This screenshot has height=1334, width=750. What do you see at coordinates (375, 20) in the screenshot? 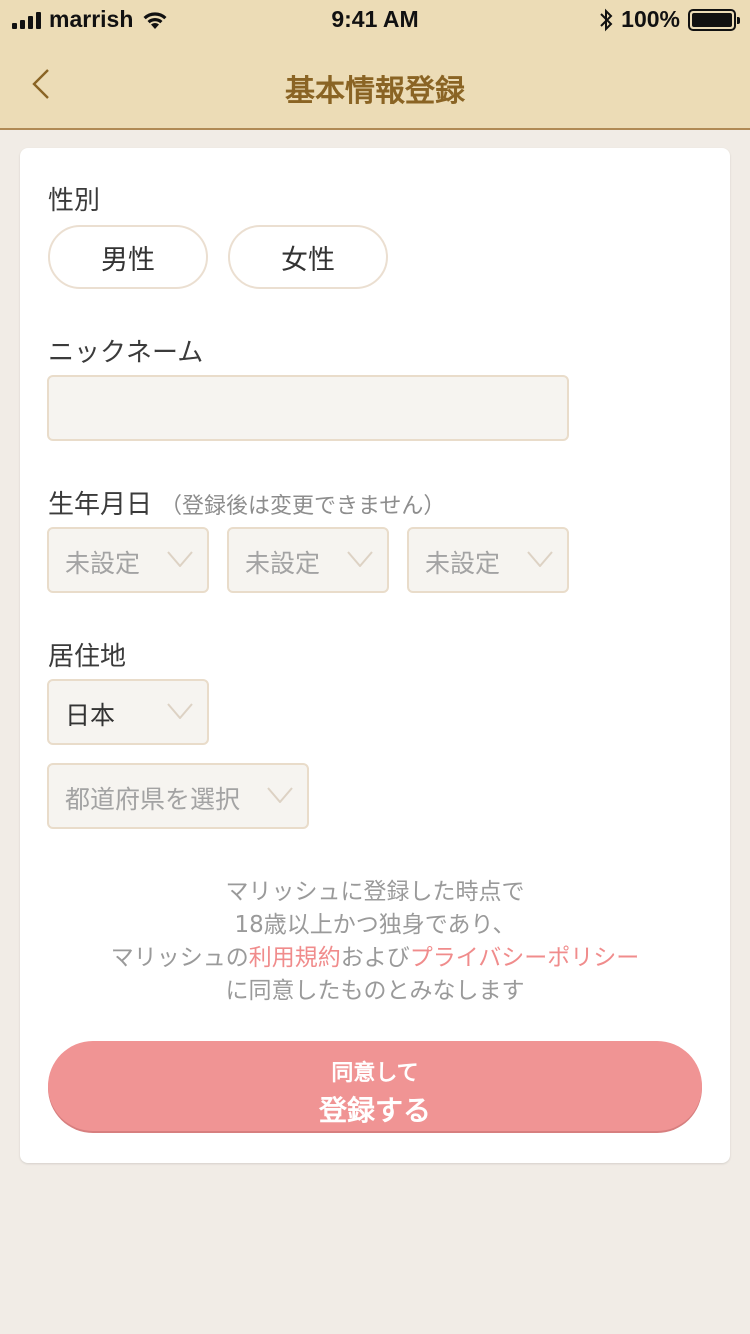
I see `status-bar: marrish 9:41 AM 100%` at bounding box center [375, 20].